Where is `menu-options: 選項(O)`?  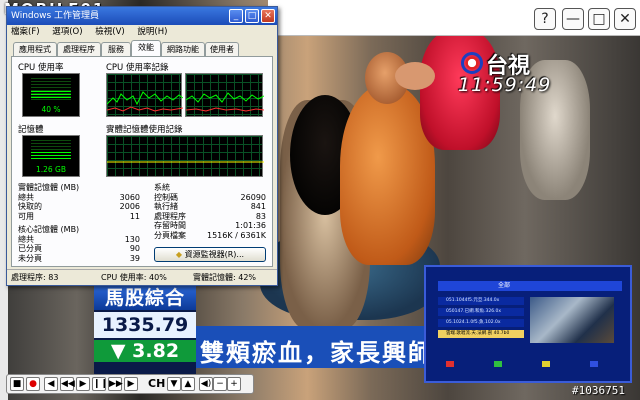
menu-options: 選項(O) is located at coordinates (67, 32).